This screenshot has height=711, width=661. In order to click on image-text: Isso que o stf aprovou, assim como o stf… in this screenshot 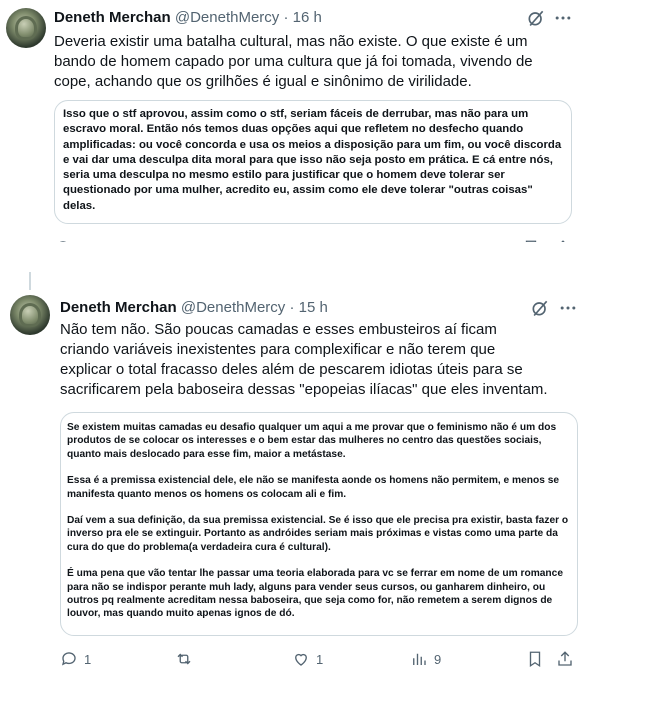, I will do `click(313, 157)`.